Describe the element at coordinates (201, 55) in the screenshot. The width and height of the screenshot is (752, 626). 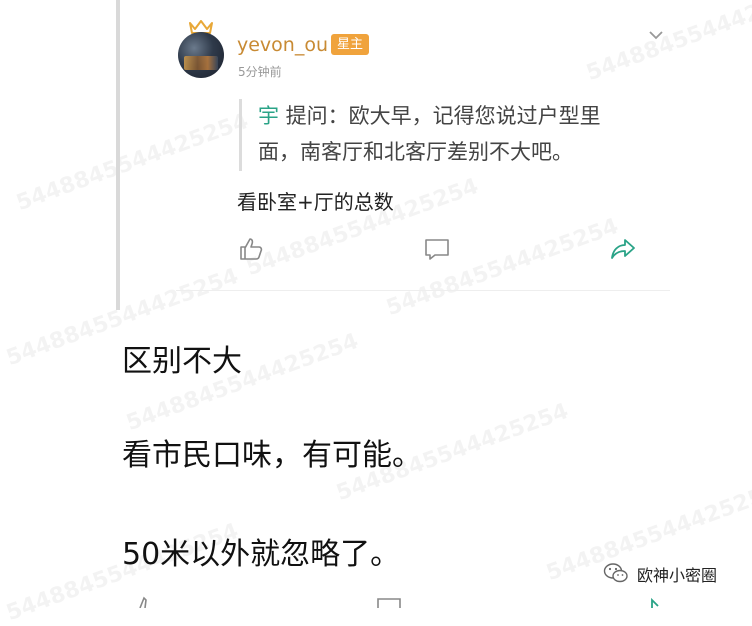
I see `avatar` at that location.